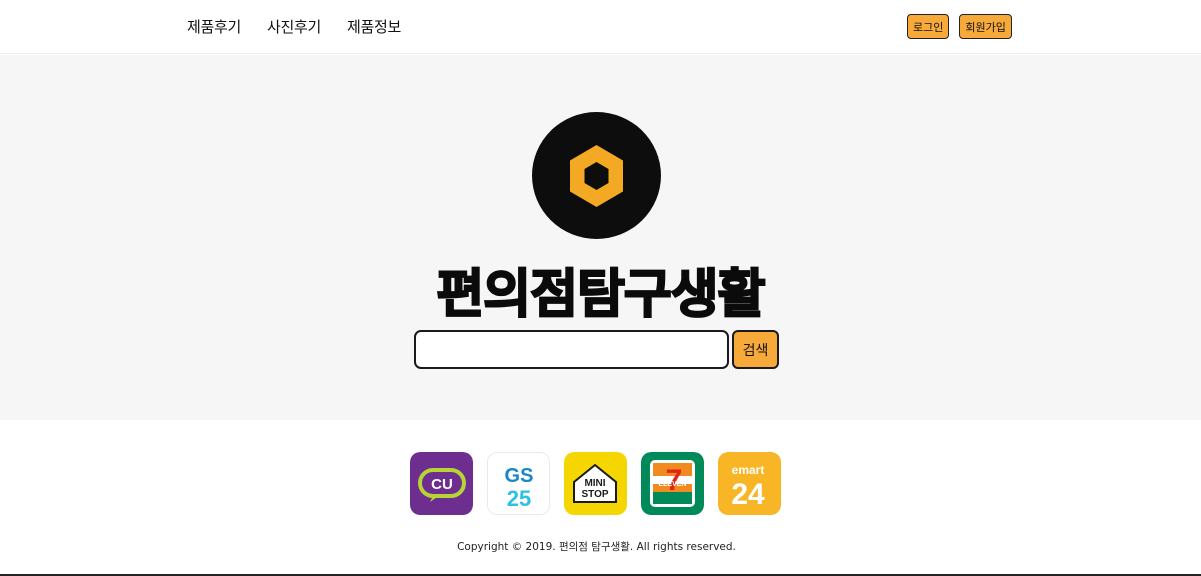  Describe the element at coordinates (985, 26) in the screenshot. I see `signup-button: 회원가입` at that location.